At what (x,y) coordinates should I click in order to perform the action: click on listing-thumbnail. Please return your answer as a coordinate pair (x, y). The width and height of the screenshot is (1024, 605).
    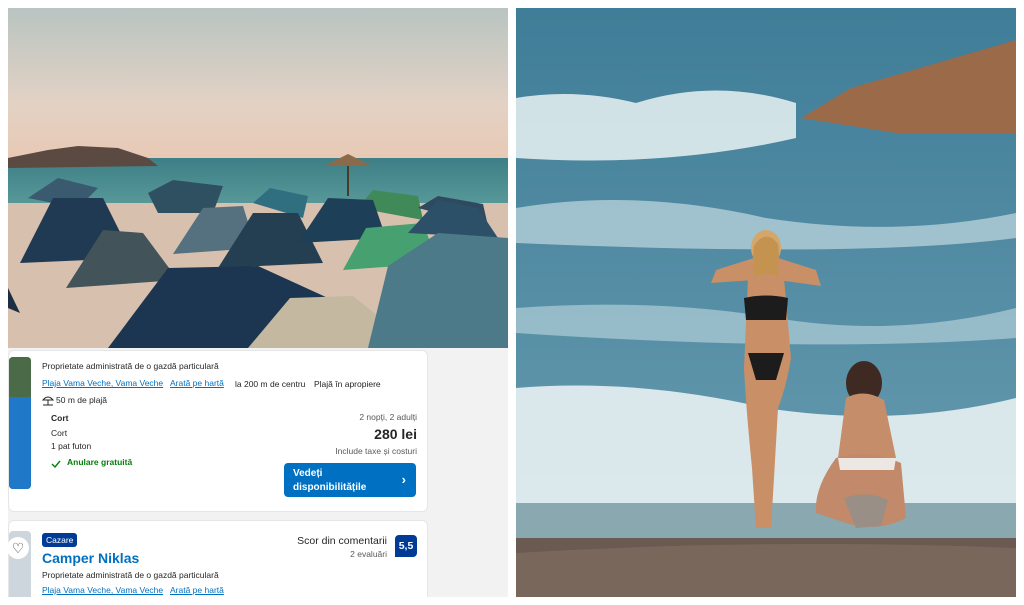
    Looking at the image, I should click on (20, 423).